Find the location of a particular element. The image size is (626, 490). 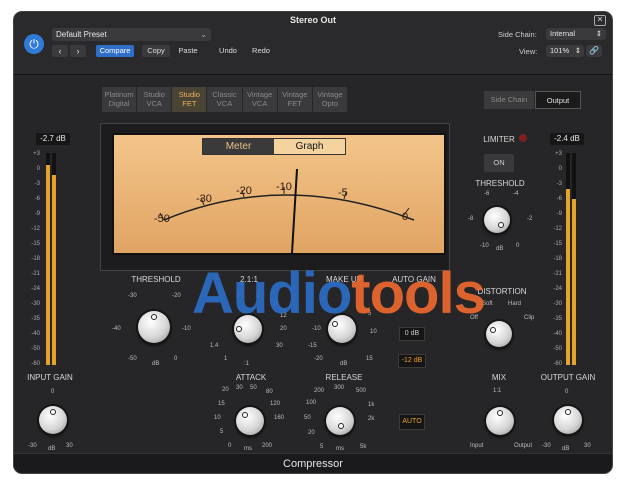

mix-knob is located at coordinates (500, 421).